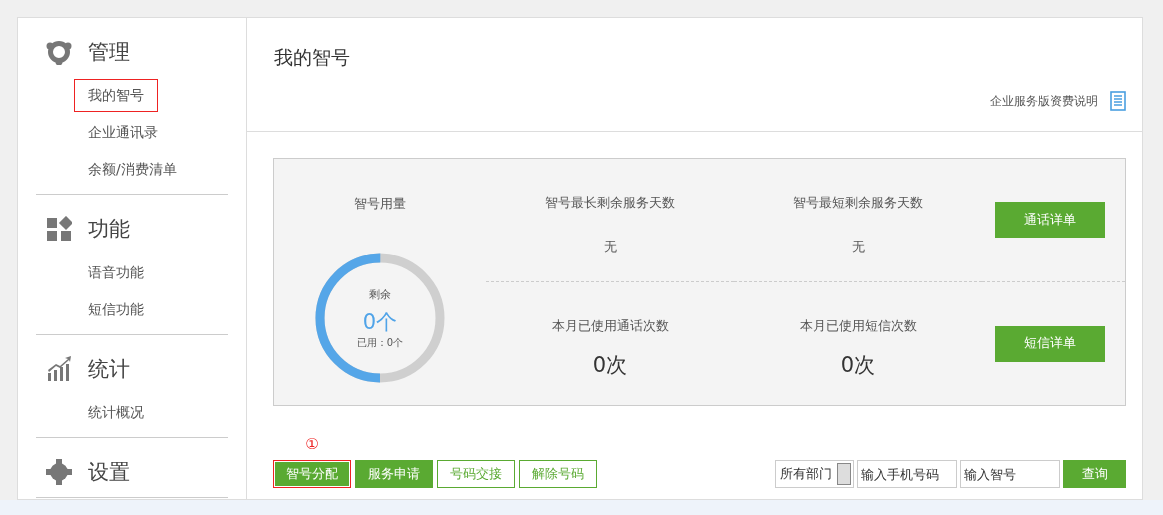 The height and width of the screenshot is (515, 1163). Describe the element at coordinates (116, 272) in the screenshot. I see `sidebar-item: 语音功能` at that location.